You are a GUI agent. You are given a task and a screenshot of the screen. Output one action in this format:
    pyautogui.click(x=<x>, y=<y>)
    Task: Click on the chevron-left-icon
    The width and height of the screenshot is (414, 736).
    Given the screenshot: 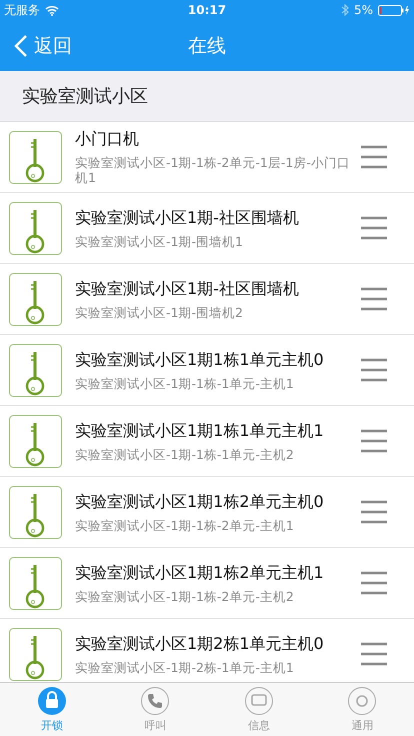 What is the action you would take?
    pyautogui.click(x=21, y=46)
    